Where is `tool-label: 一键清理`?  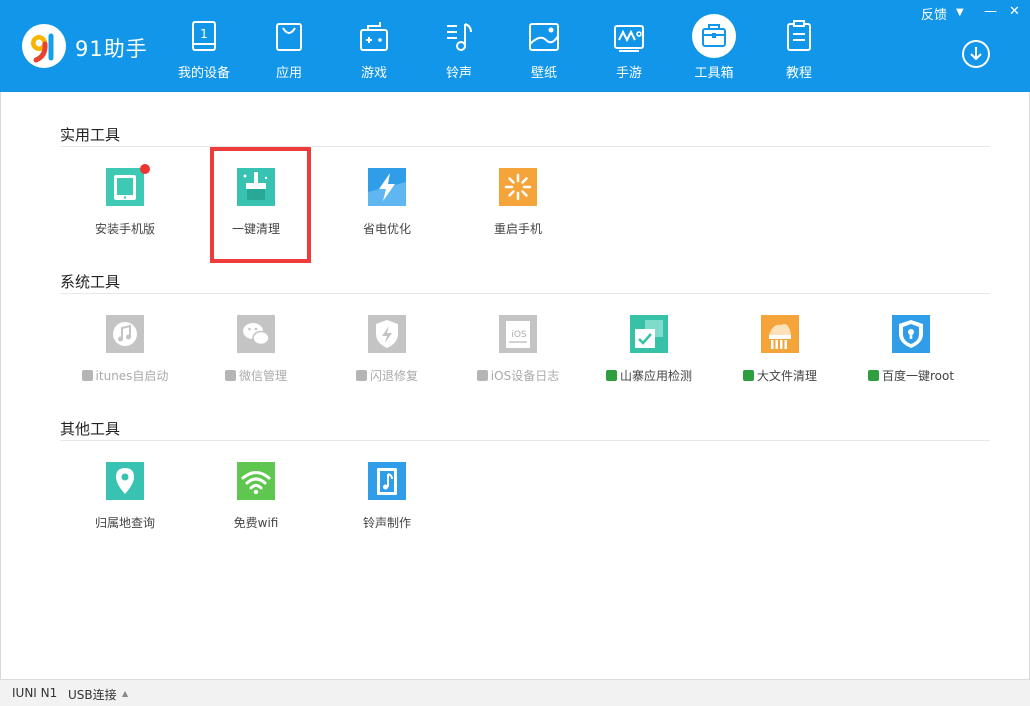 tool-label: 一键清理 is located at coordinates (255, 229).